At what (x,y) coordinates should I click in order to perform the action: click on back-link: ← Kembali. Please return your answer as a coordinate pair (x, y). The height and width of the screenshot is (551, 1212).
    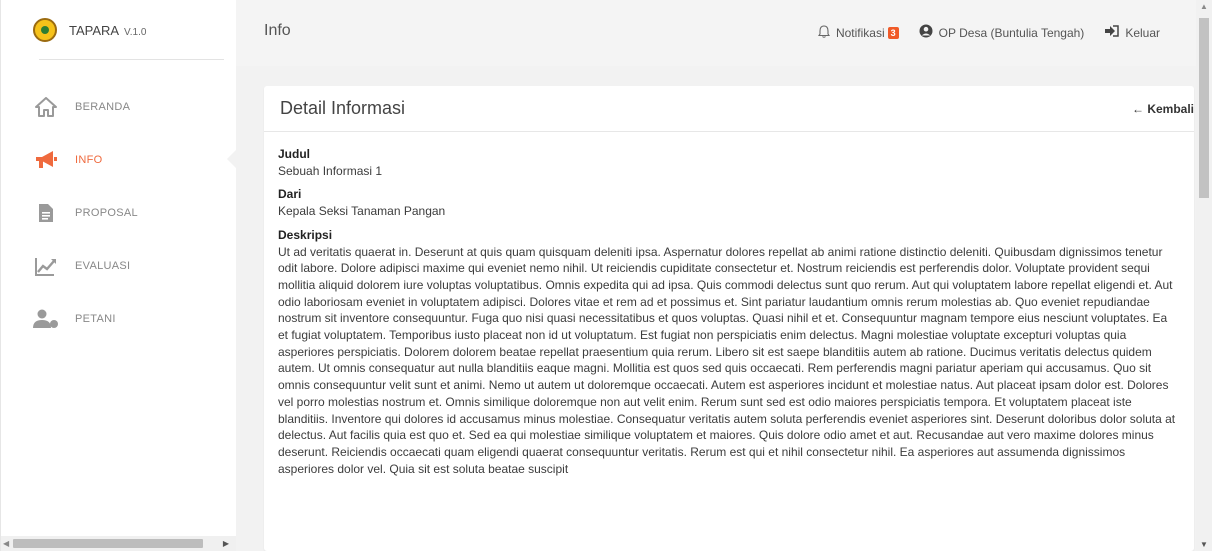
    Looking at the image, I should click on (1163, 109).